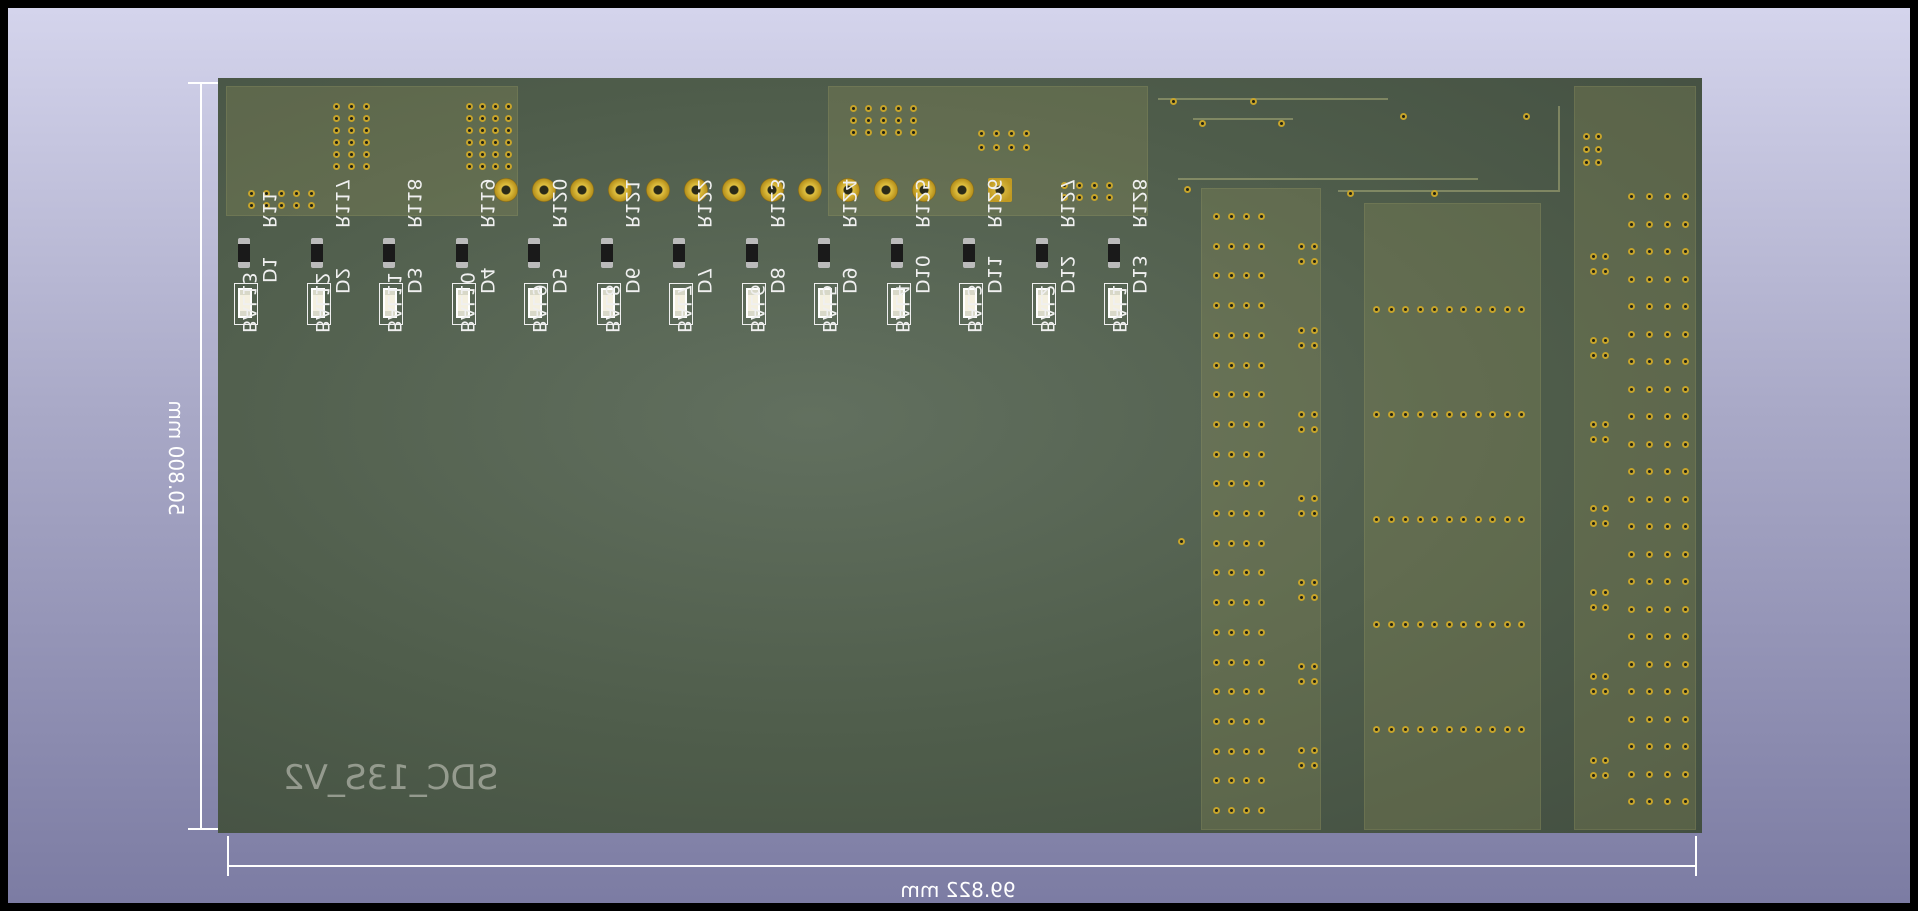 Image resolution: width=1918 pixels, height=911 pixels. I want to click on led-reference-label: D8, so click(776, 280).